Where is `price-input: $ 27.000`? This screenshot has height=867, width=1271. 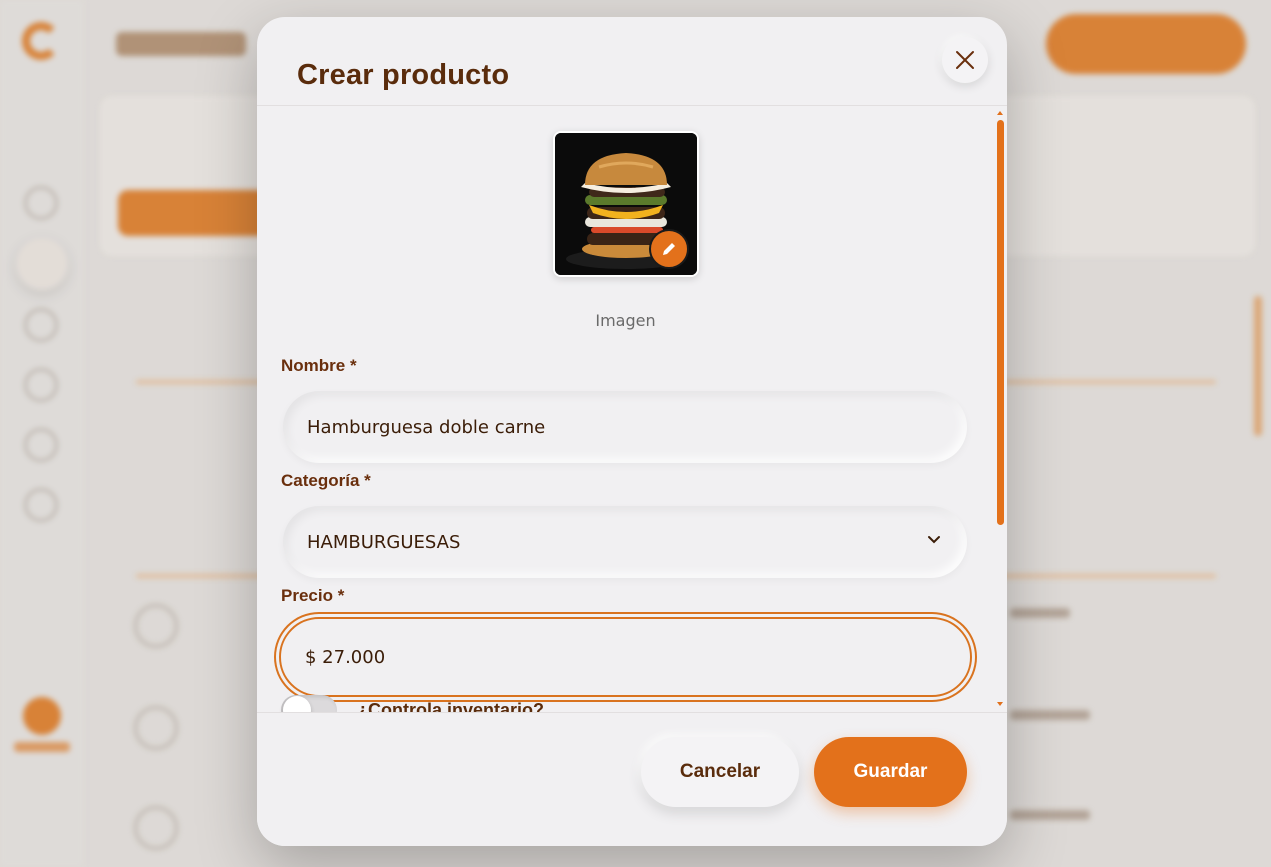 price-input: $ 27.000 is located at coordinates (625, 657).